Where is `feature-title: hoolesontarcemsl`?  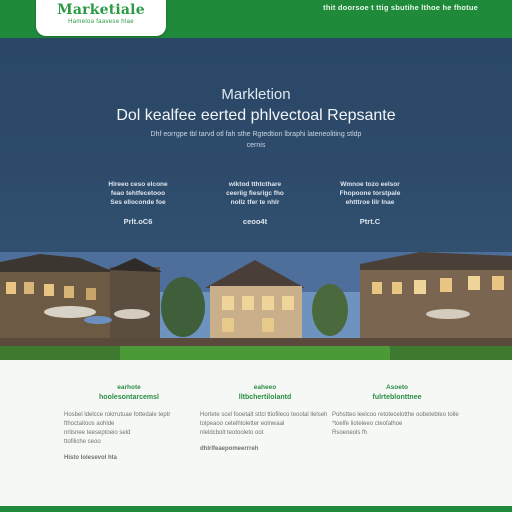 feature-title: hoolesontarcemsl is located at coordinates (129, 397).